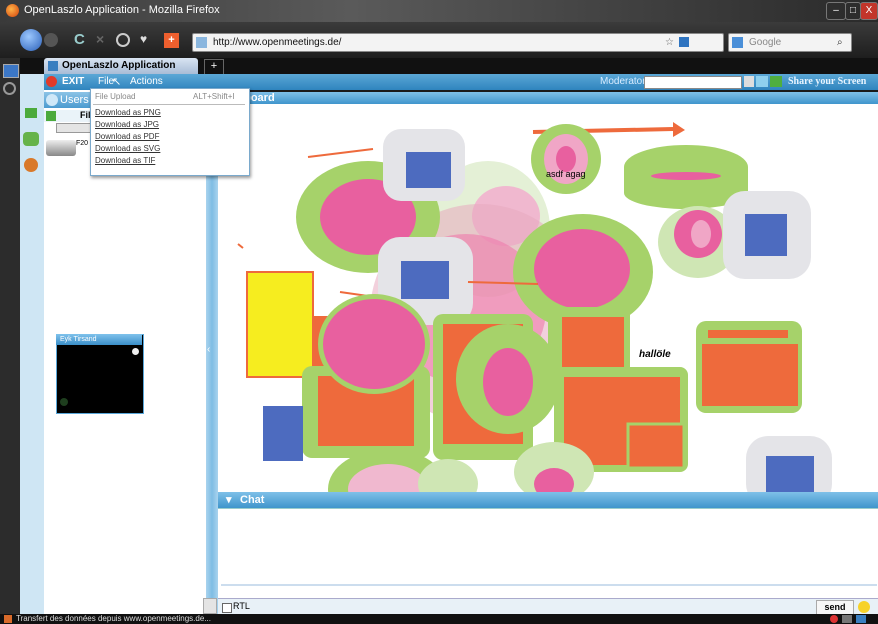  What do you see at coordinates (548, 500) in the screenshot?
I see `chat-header: ▾ Chat` at bounding box center [548, 500].